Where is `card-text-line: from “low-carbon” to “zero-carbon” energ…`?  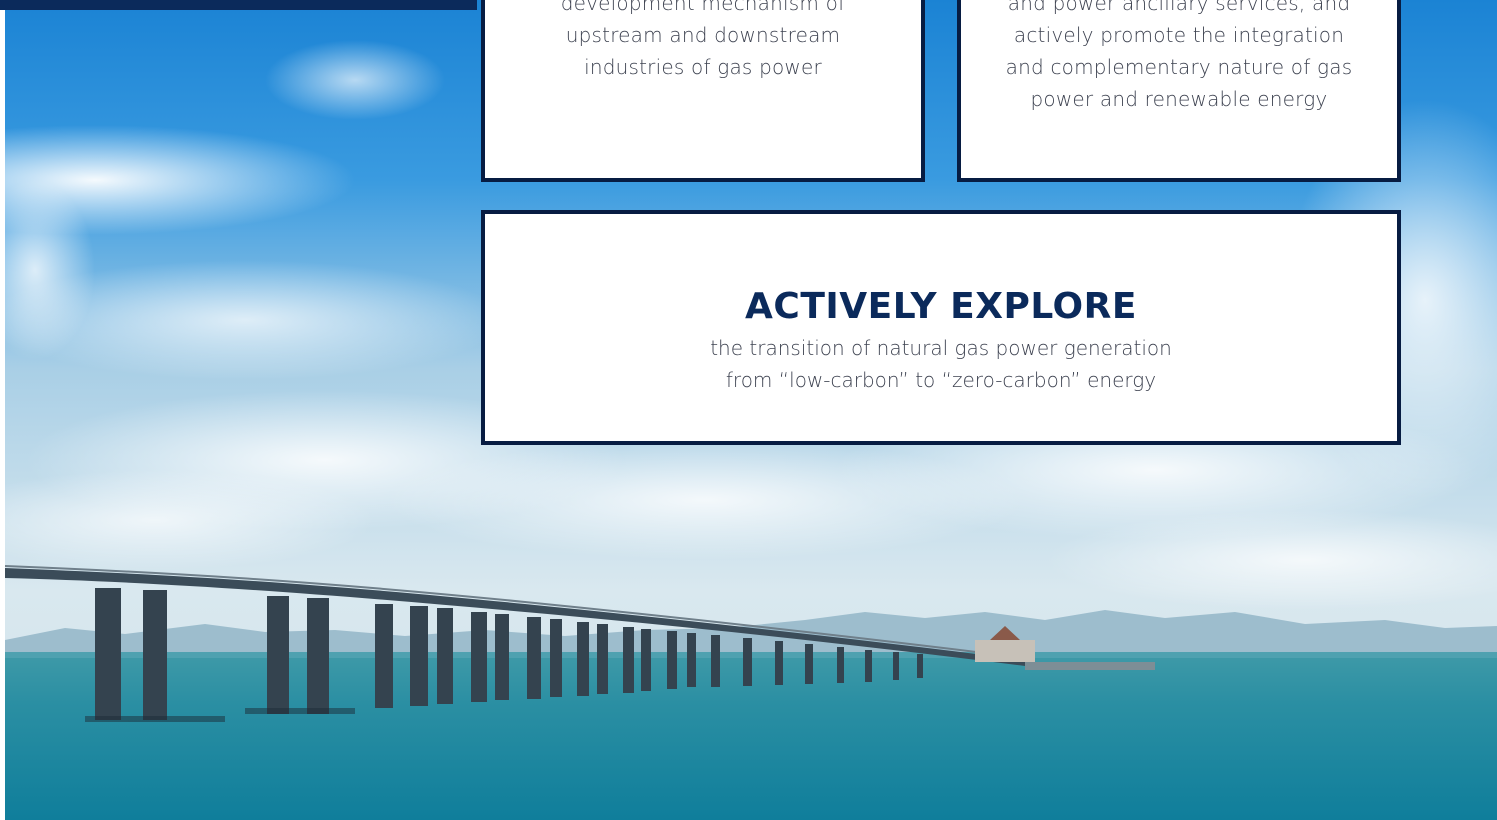
card-text-line: from “low-carbon” to “zero-carbon” energ… is located at coordinates (941, 380).